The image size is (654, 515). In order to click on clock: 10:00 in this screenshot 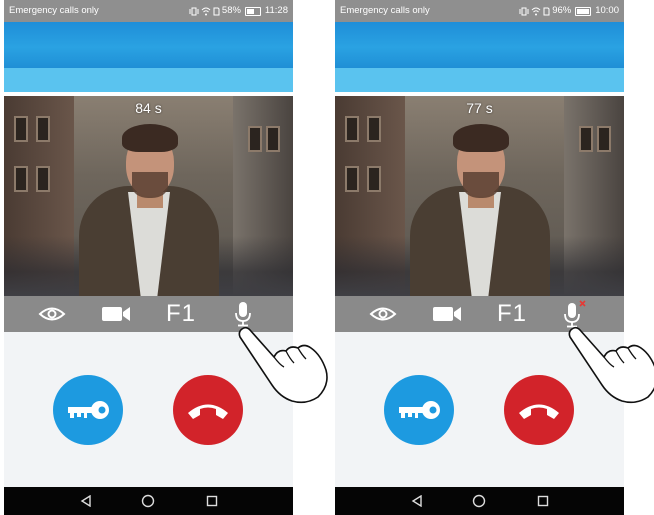, I will do `click(607, 10)`.